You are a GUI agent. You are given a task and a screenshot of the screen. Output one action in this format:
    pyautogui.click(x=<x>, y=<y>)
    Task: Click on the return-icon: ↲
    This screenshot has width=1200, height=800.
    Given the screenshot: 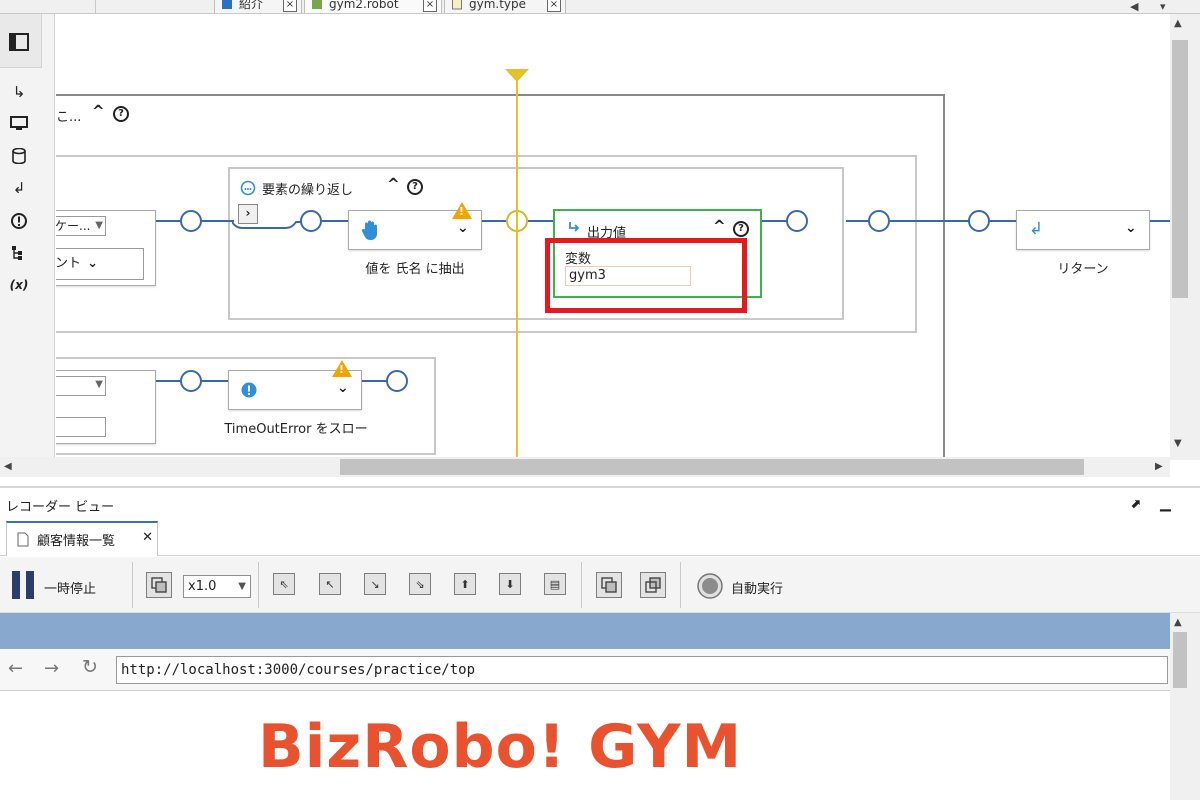 What is the action you would take?
    pyautogui.click(x=19, y=188)
    